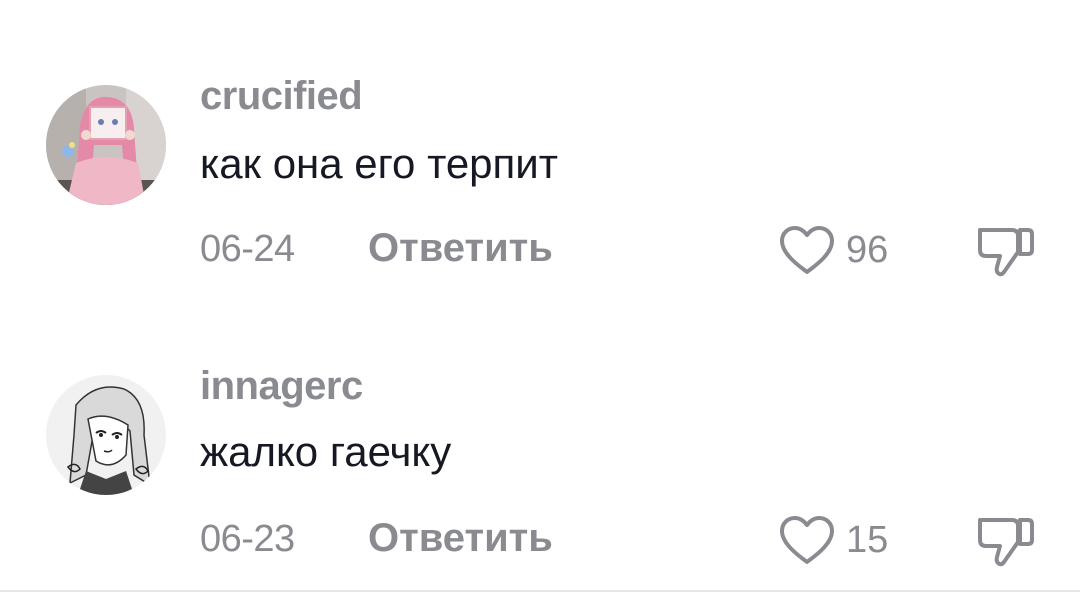  What do you see at coordinates (281, 96) in the screenshot?
I see `comment-username: crucified` at bounding box center [281, 96].